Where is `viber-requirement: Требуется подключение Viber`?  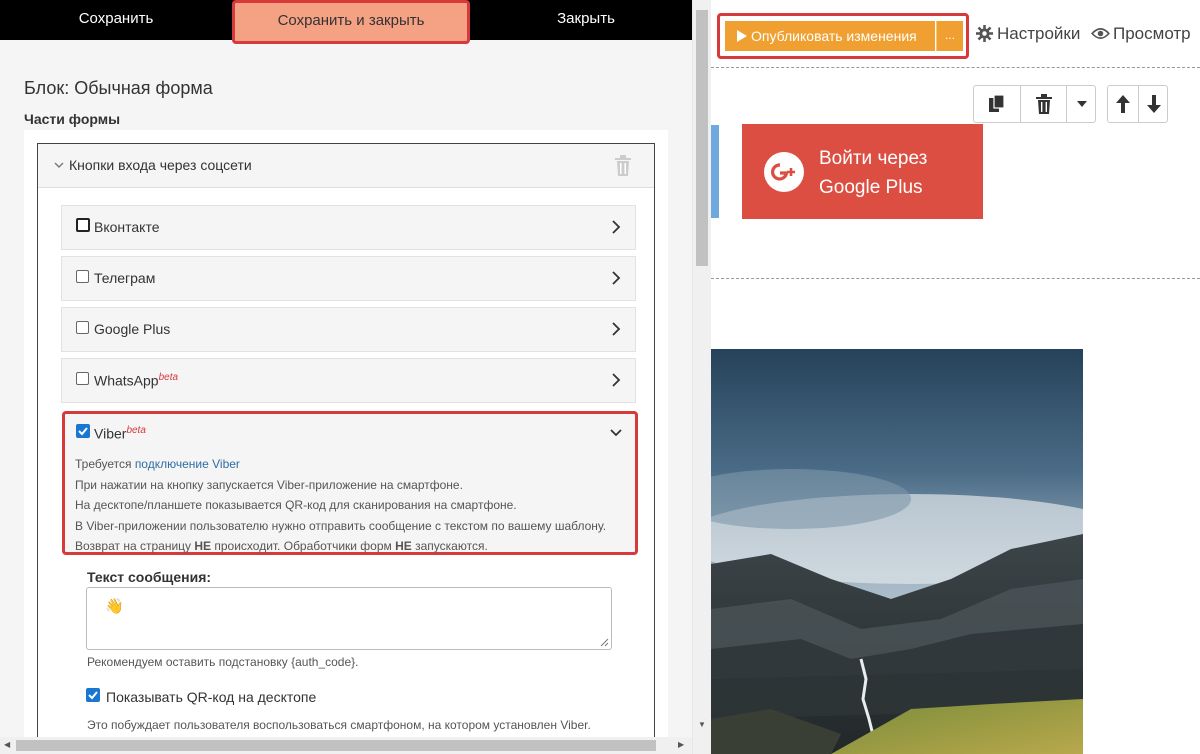
viber-requirement: Требуется подключение Viber is located at coordinates (340, 464).